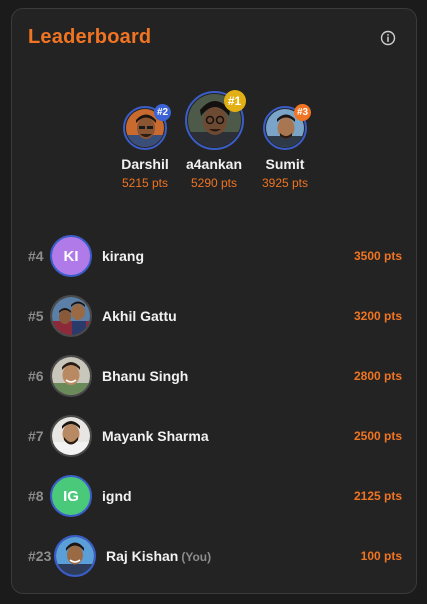 Image resolution: width=427 pixels, height=604 pixels. I want to click on podium-name: Darshil, so click(145, 164).